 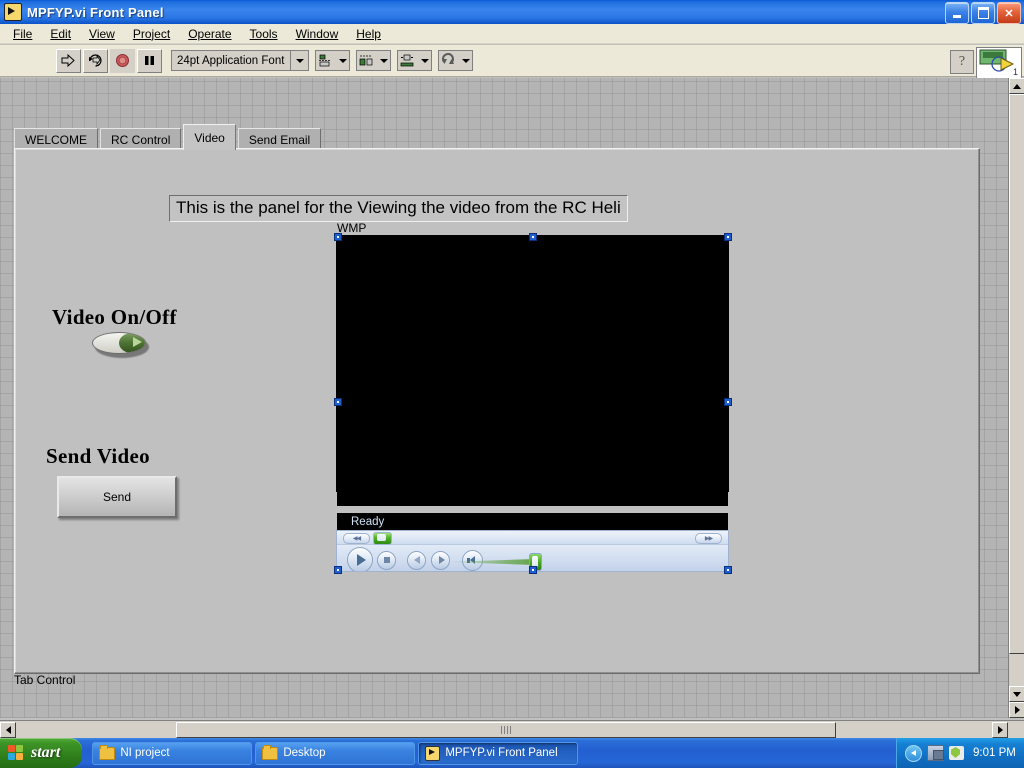 What do you see at coordinates (956, 753) in the screenshot?
I see `security-shield-icon` at bounding box center [956, 753].